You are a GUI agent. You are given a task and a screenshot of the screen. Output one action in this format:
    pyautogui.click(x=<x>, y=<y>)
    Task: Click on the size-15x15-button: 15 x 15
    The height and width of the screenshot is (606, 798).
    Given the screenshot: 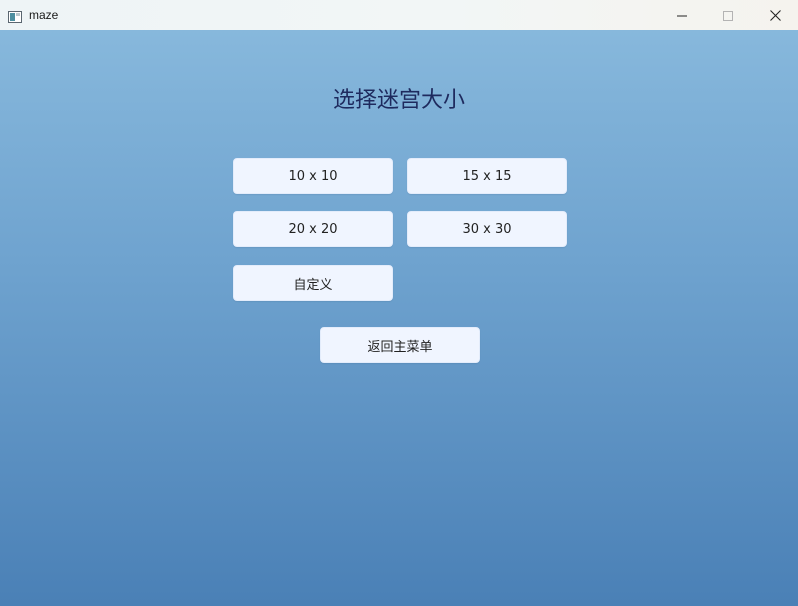 What is the action you would take?
    pyautogui.click(x=487, y=176)
    